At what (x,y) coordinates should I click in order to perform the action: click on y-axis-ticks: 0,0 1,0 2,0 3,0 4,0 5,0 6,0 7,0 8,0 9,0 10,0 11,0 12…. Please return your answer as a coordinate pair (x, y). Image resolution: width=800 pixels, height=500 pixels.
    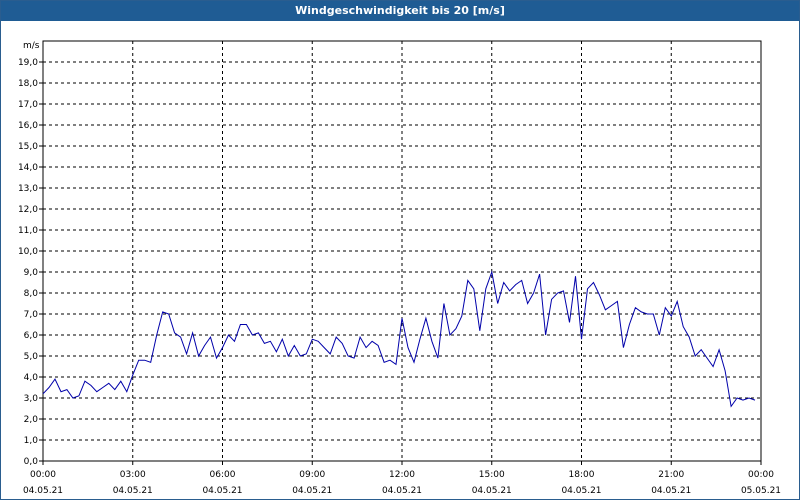
    Looking at the image, I should click on (30, 262).